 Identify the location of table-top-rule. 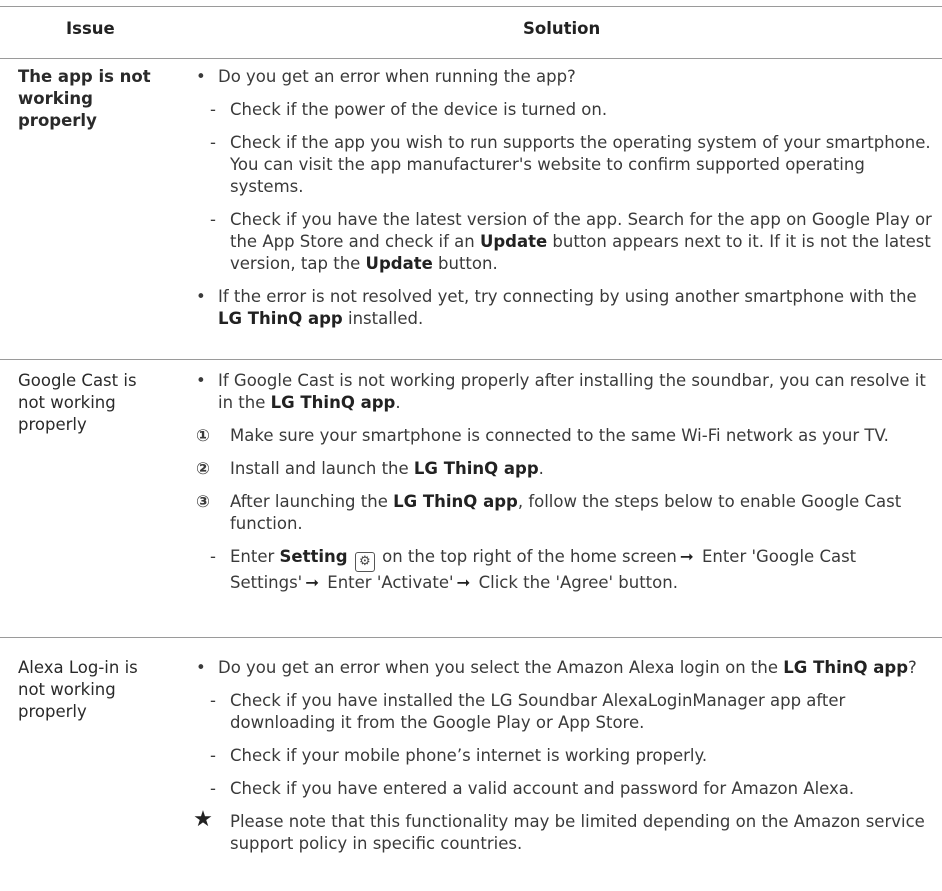
(471, 6).